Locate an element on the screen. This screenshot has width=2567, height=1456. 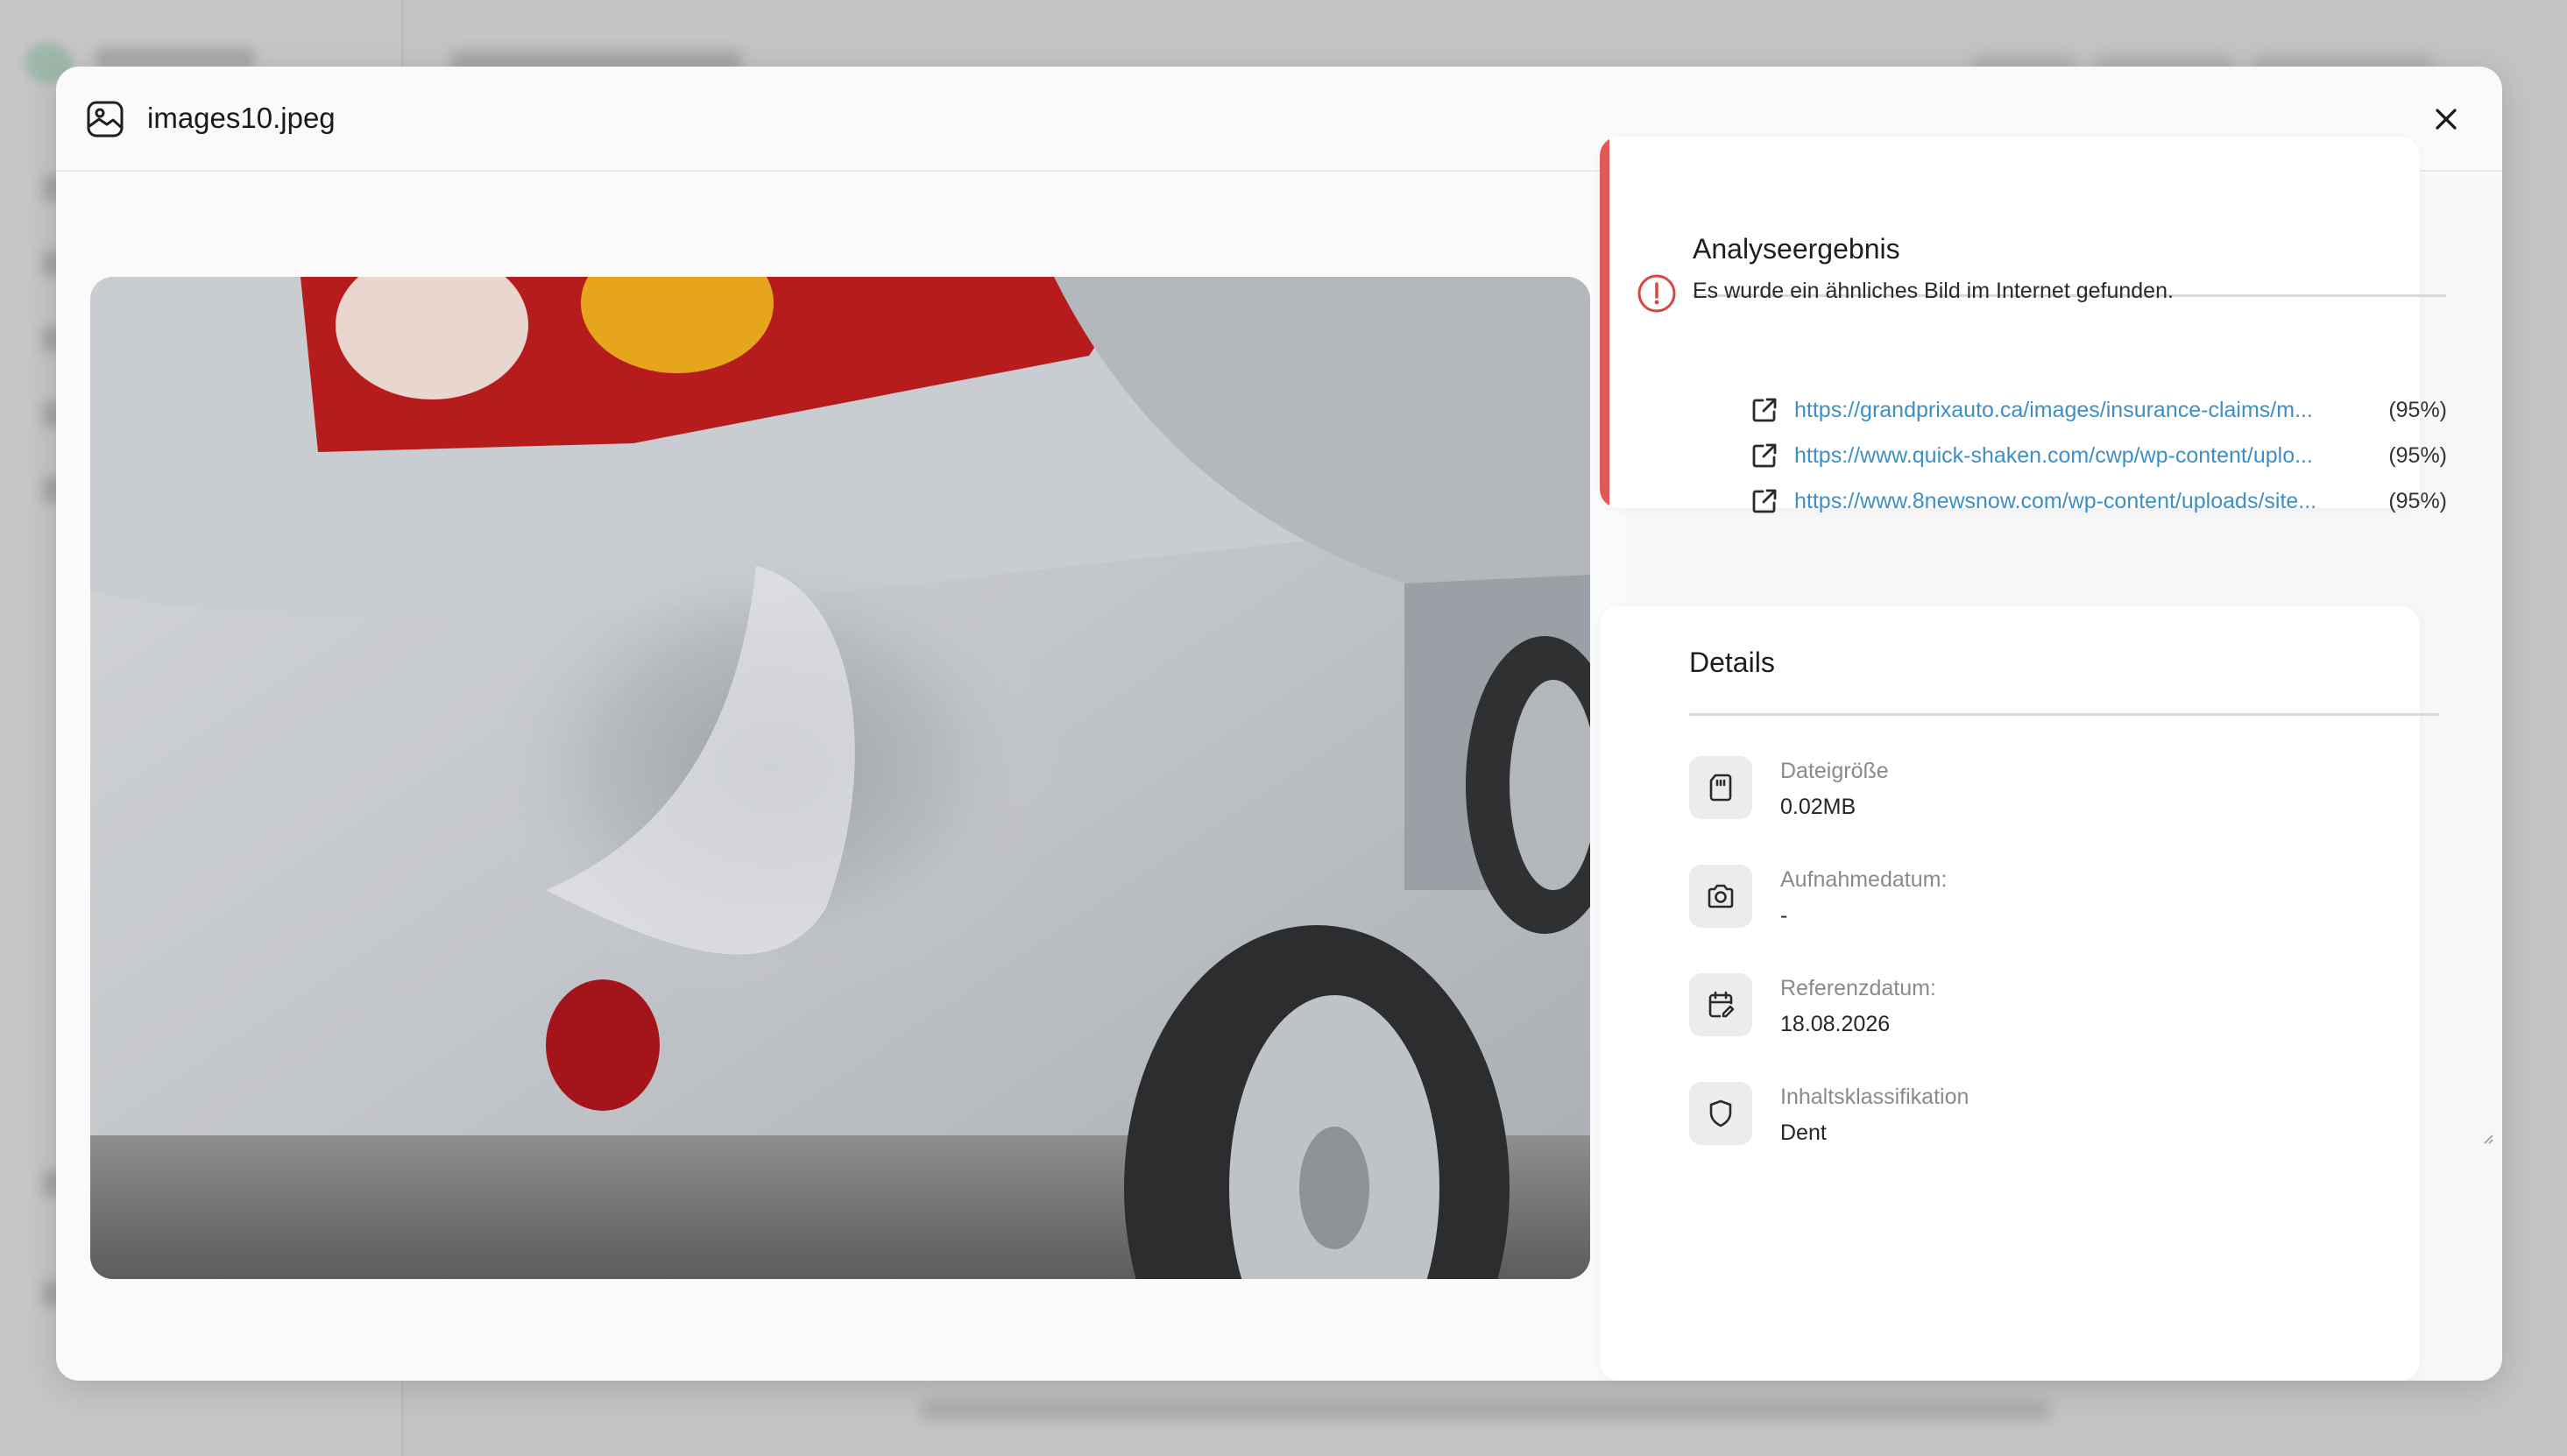
modal-title: images10.jpeg is located at coordinates (242, 118).